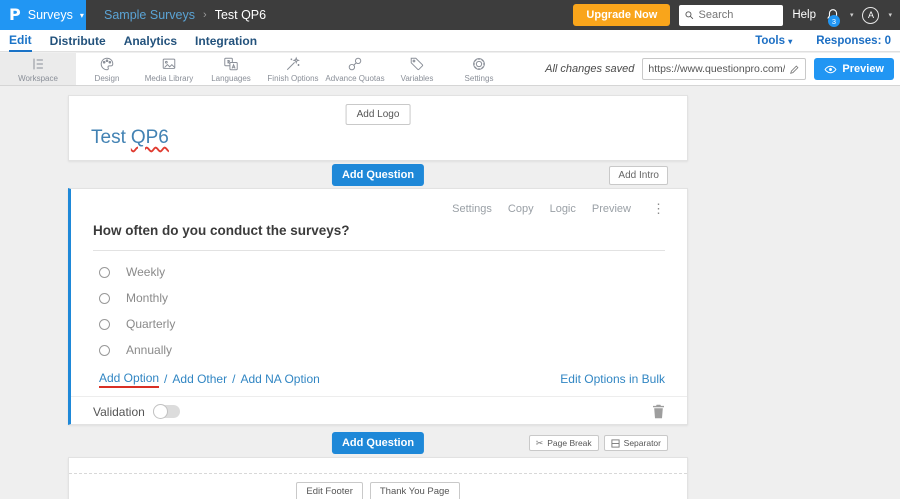  What do you see at coordinates (871, 15) in the screenshot?
I see `avatar: A` at bounding box center [871, 15].